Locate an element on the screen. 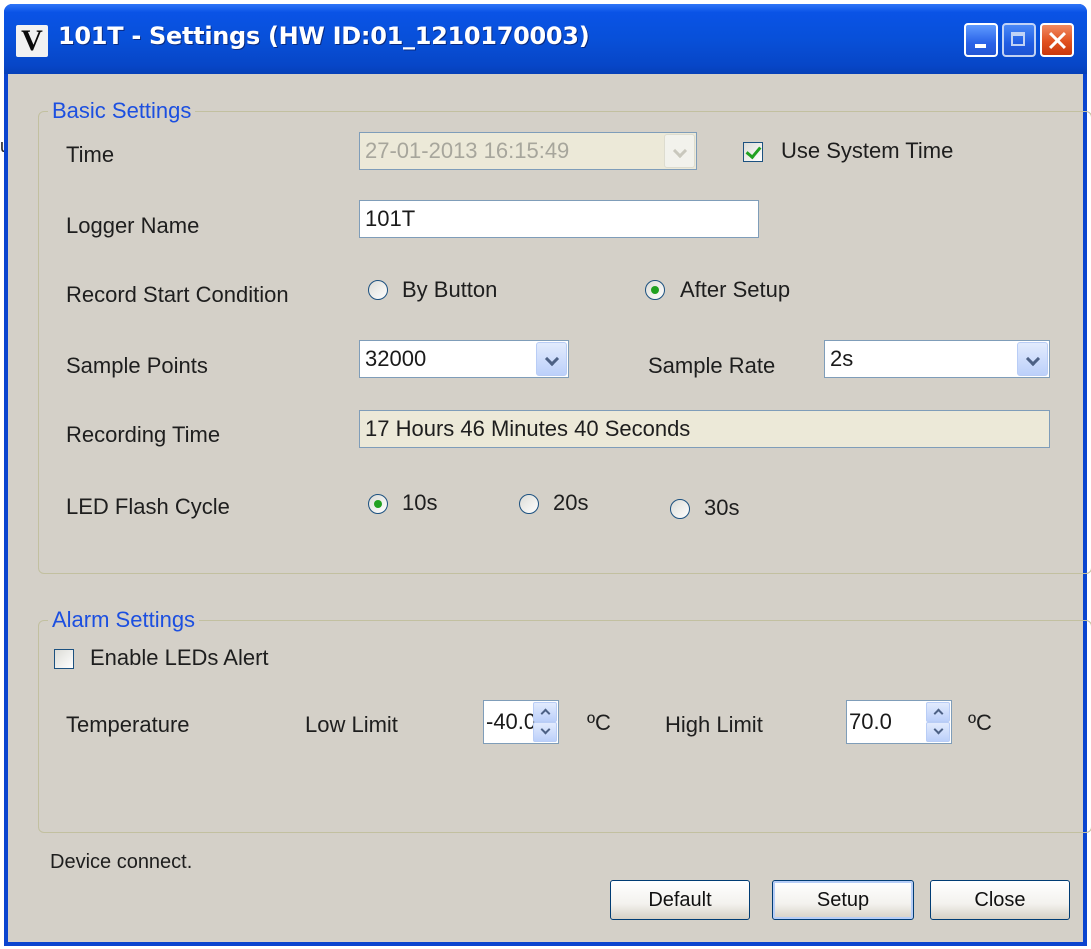 Image resolution: width=1091 pixels, height=949 pixels. sample-rate-label: Sample Rate is located at coordinates (712, 365).